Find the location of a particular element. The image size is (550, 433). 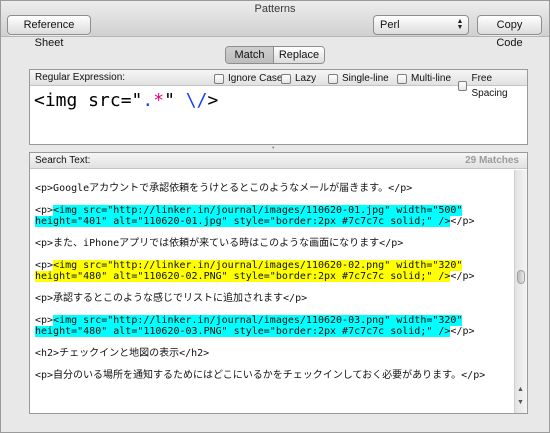

lazy-label: Lazy is located at coordinates (306, 78).